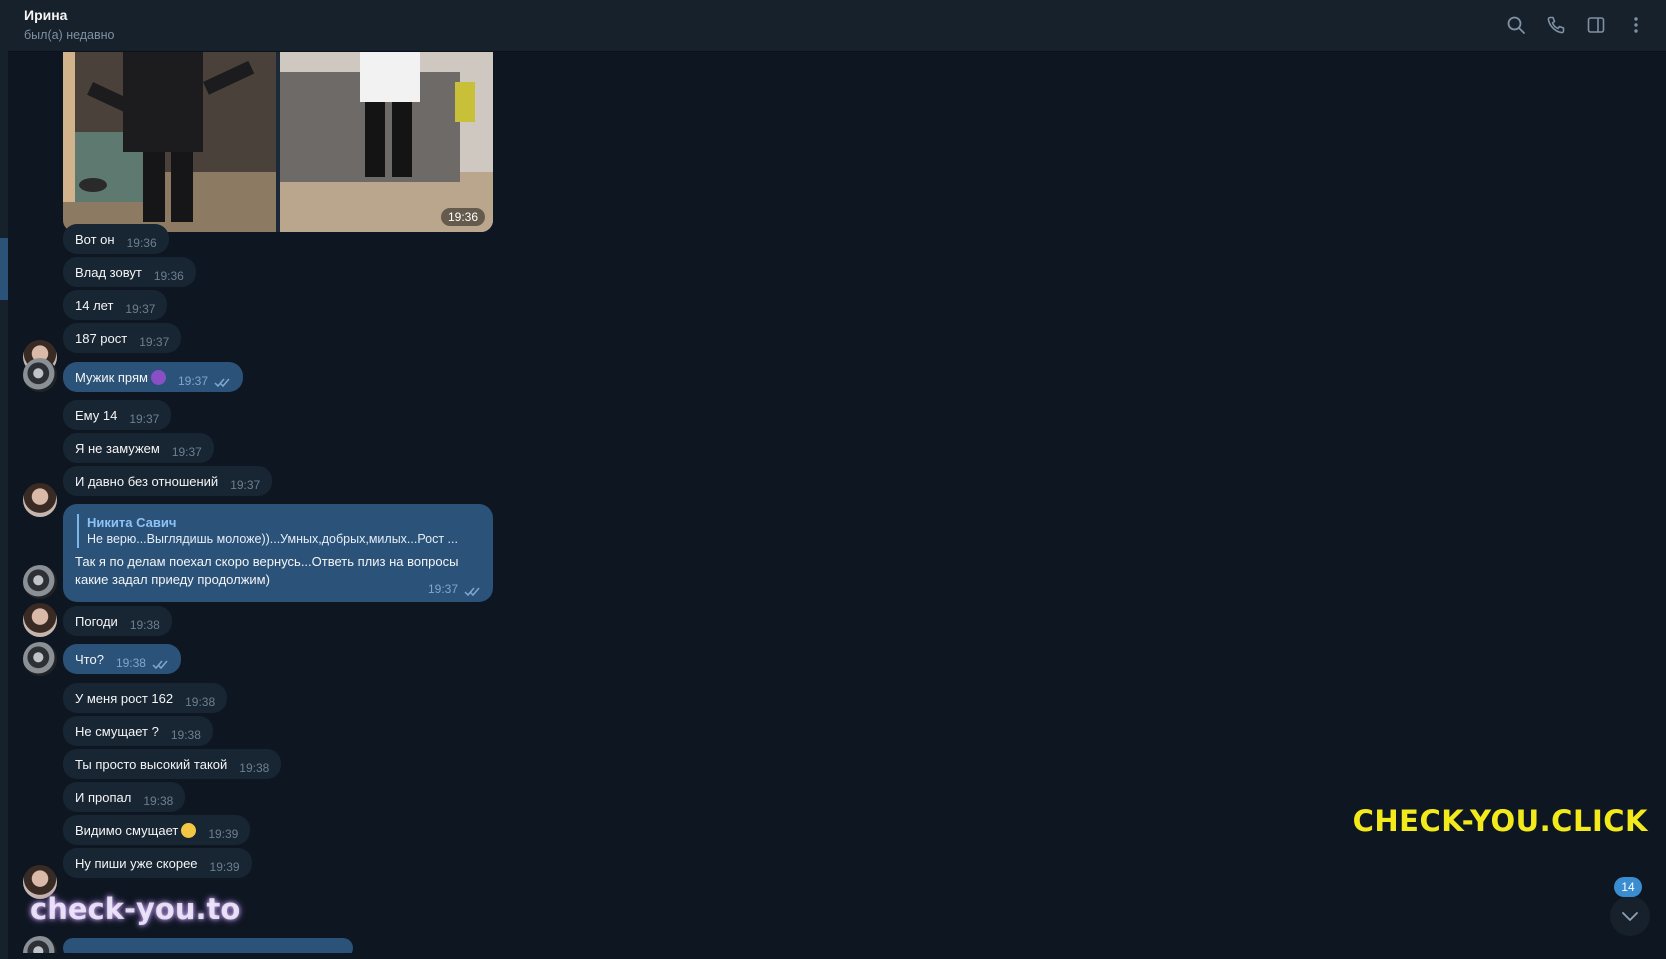 Image resolution: width=1666 pixels, height=959 pixels. Describe the element at coordinates (4, 269) in the screenshot. I see `active-chat-indicator` at that location.